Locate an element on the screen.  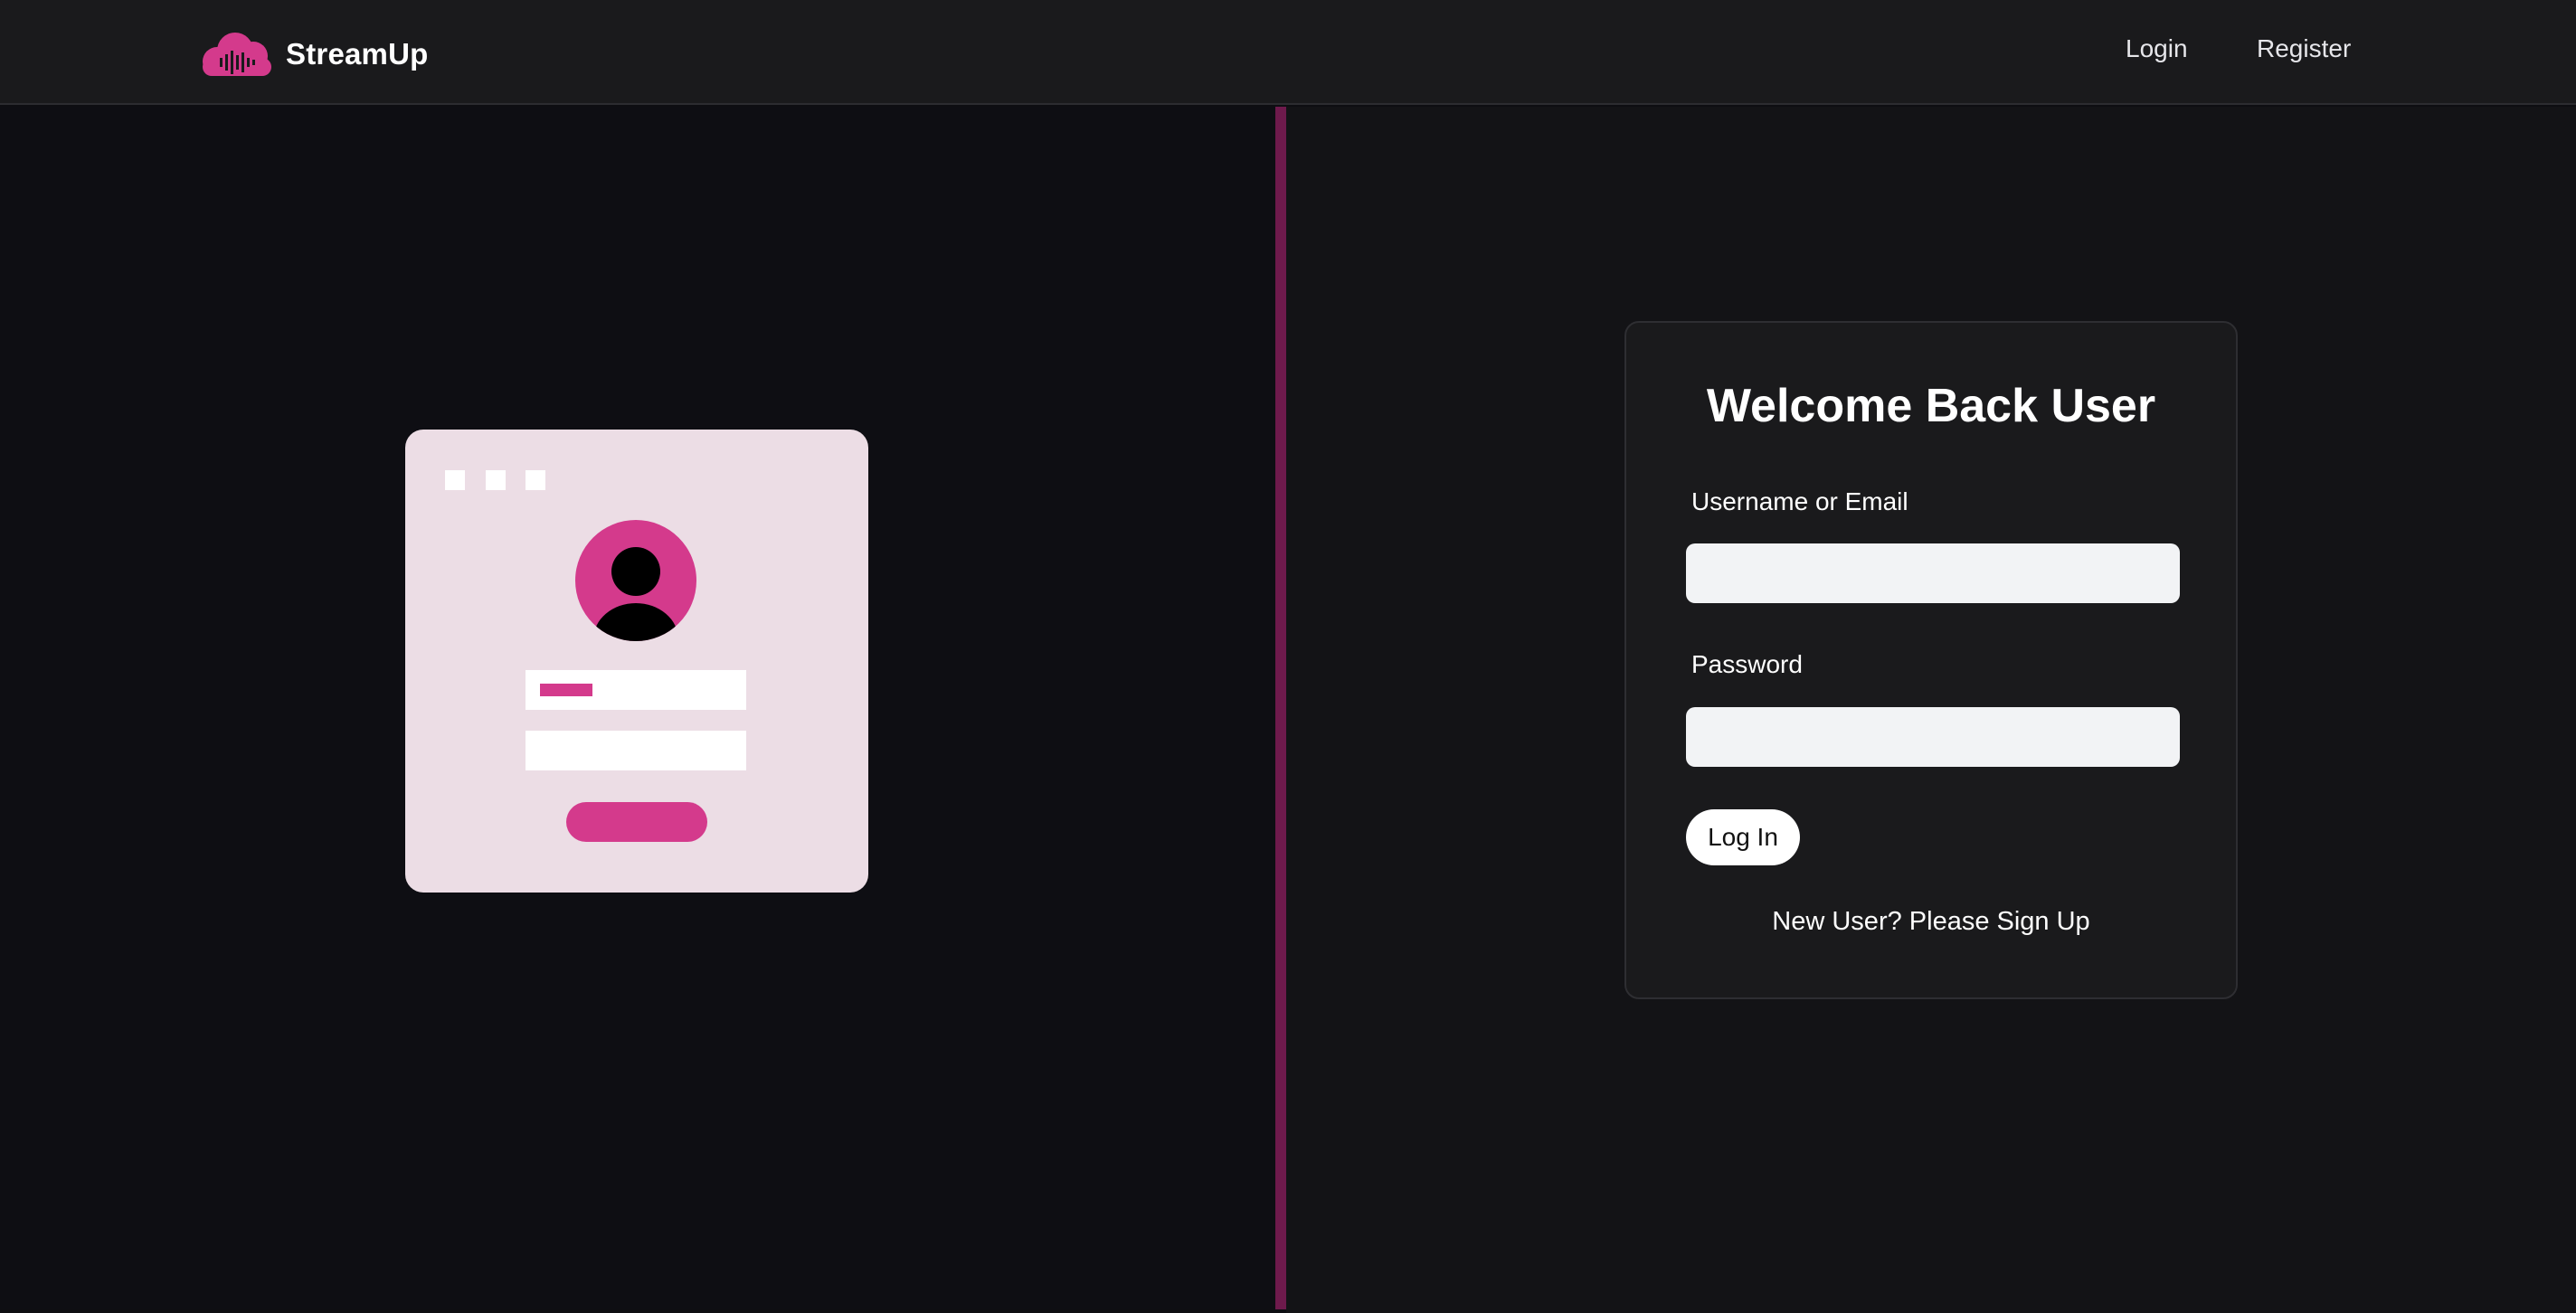
signup-link: New User? Please Sign Up is located at coordinates (1931, 922).